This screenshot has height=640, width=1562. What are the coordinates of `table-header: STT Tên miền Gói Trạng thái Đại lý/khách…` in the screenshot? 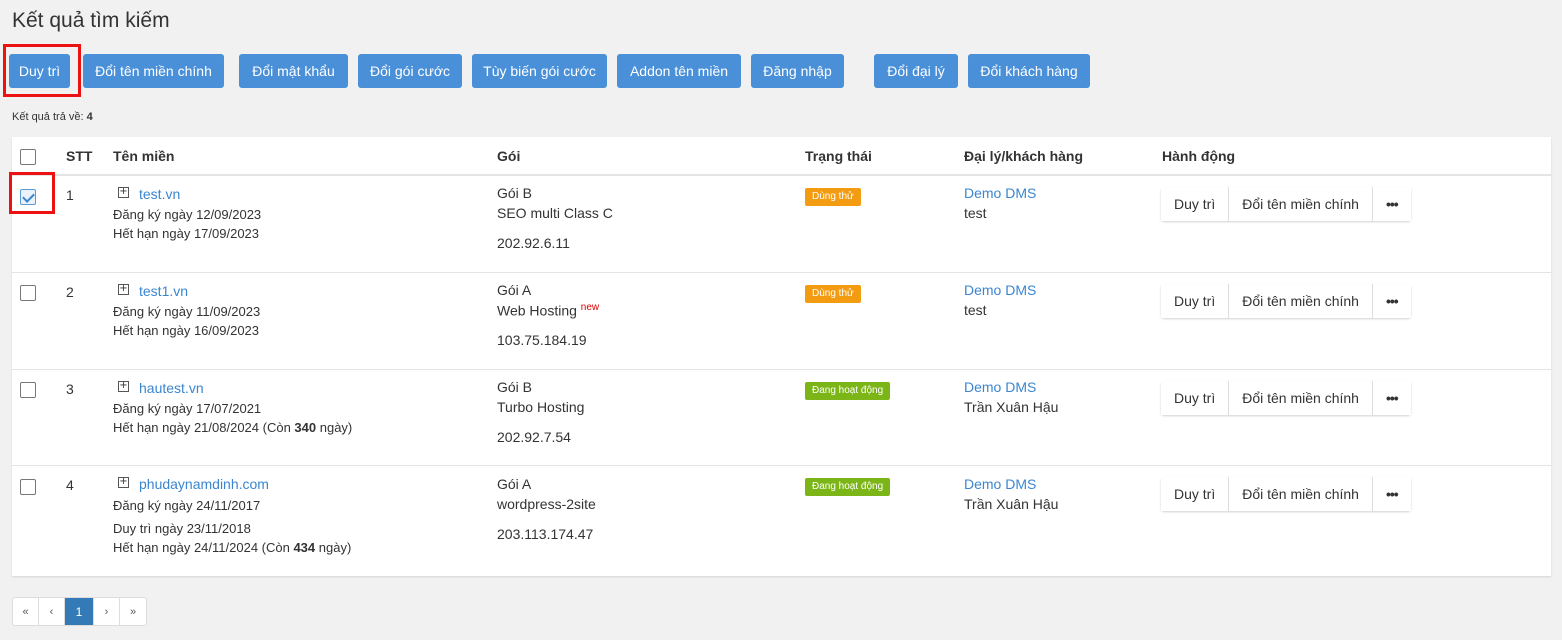 It's located at (781, 156).